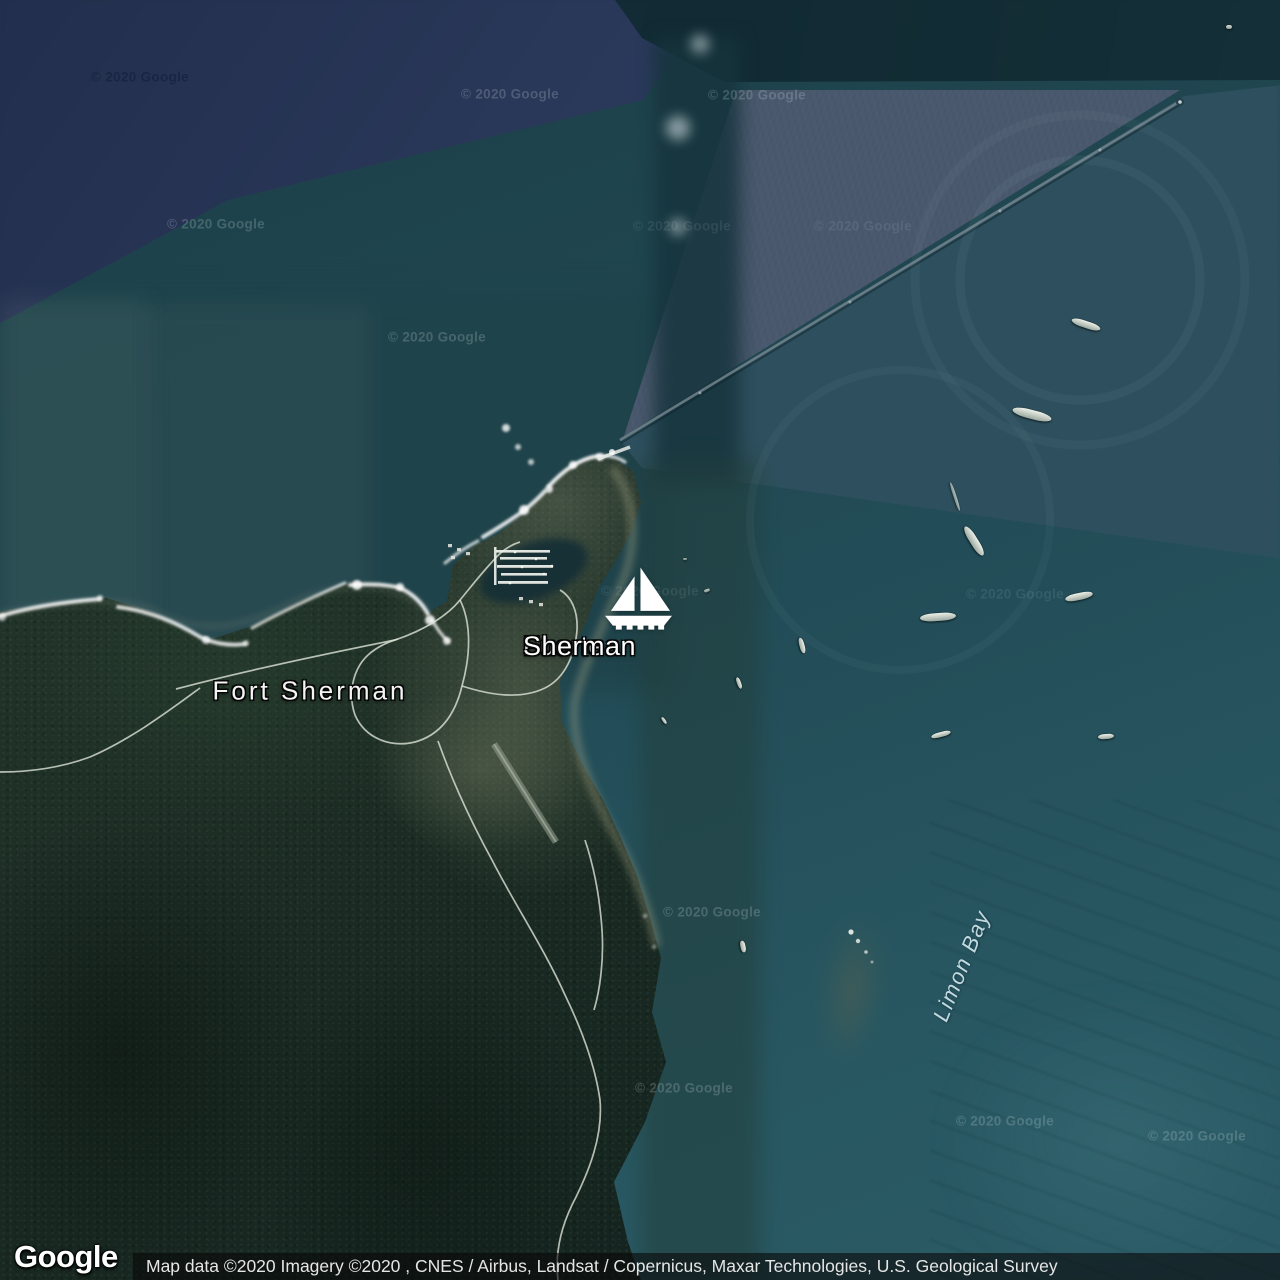 Image resolution: width=1280 pixels, height=1280 pixels. Describe the element at coordinates (638, 601) in the screenshot. I see `sailboat-marker-icon` at that location.